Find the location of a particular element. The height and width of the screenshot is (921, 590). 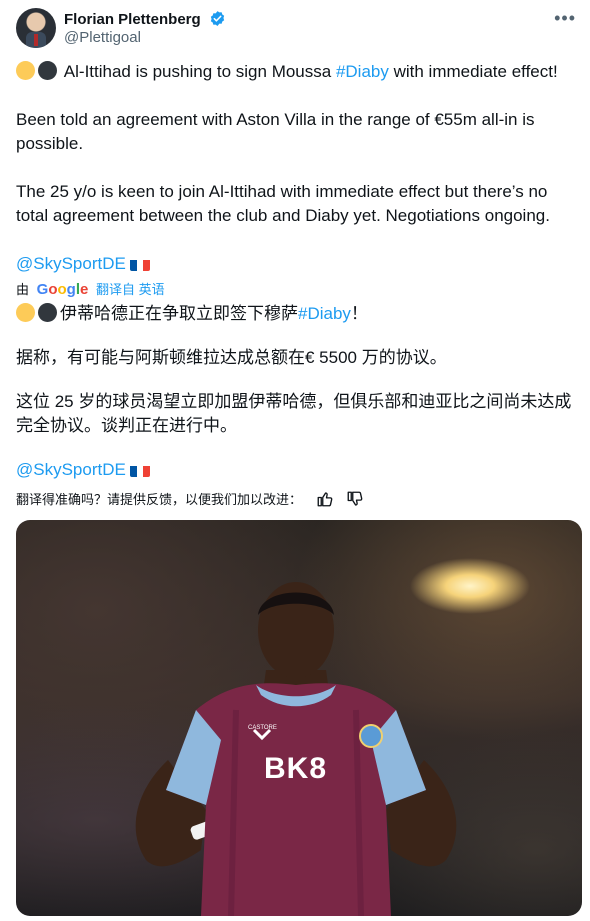

translated-line-1: 伊蒂哈德正在争取立即签下穆萨#Diaby！ is located at coordinates (296, 314).